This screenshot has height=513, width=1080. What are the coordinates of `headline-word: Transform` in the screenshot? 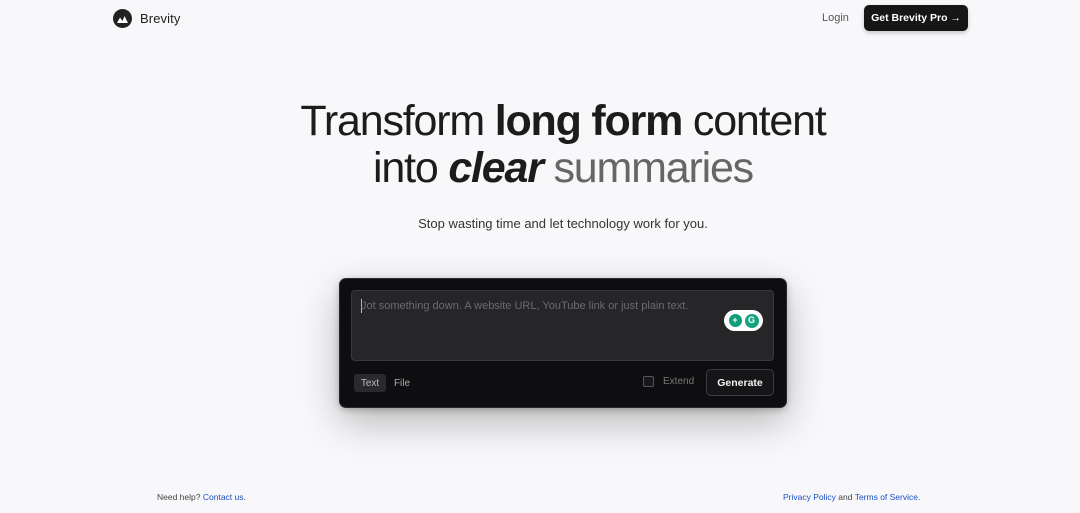 It's located at (392, 121).